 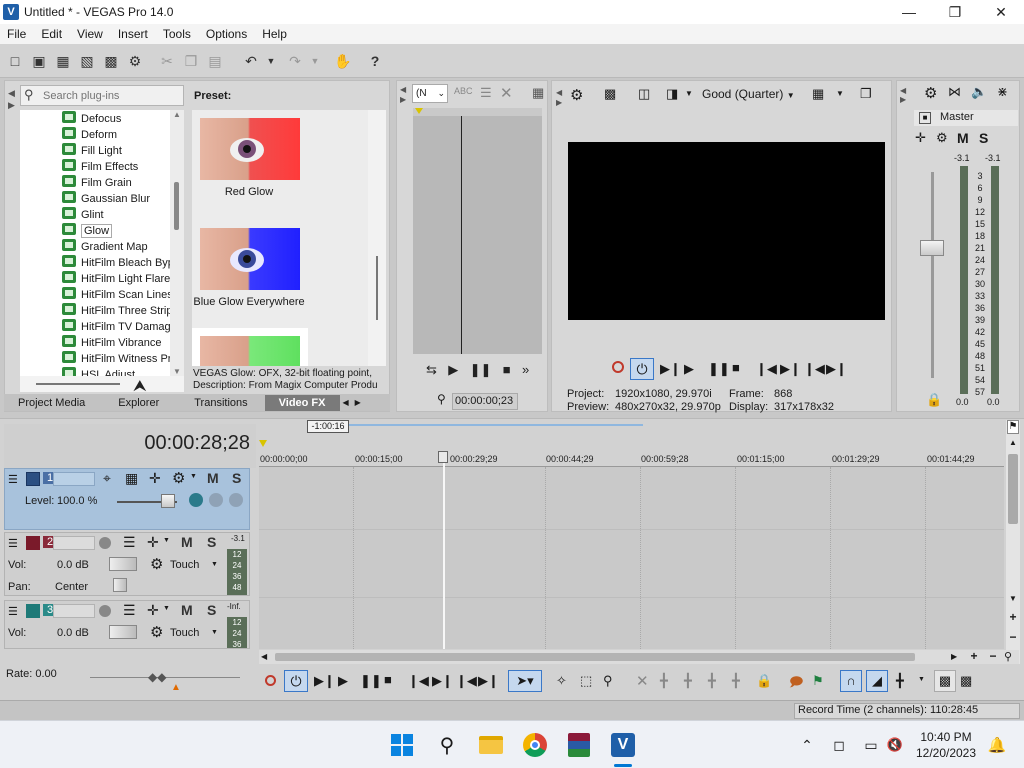 What do you see at coordinates (116, 263) in the screenshot?
I see `plugin-item: HitFilm Bleach Byp` at bounding box center [116, 263].